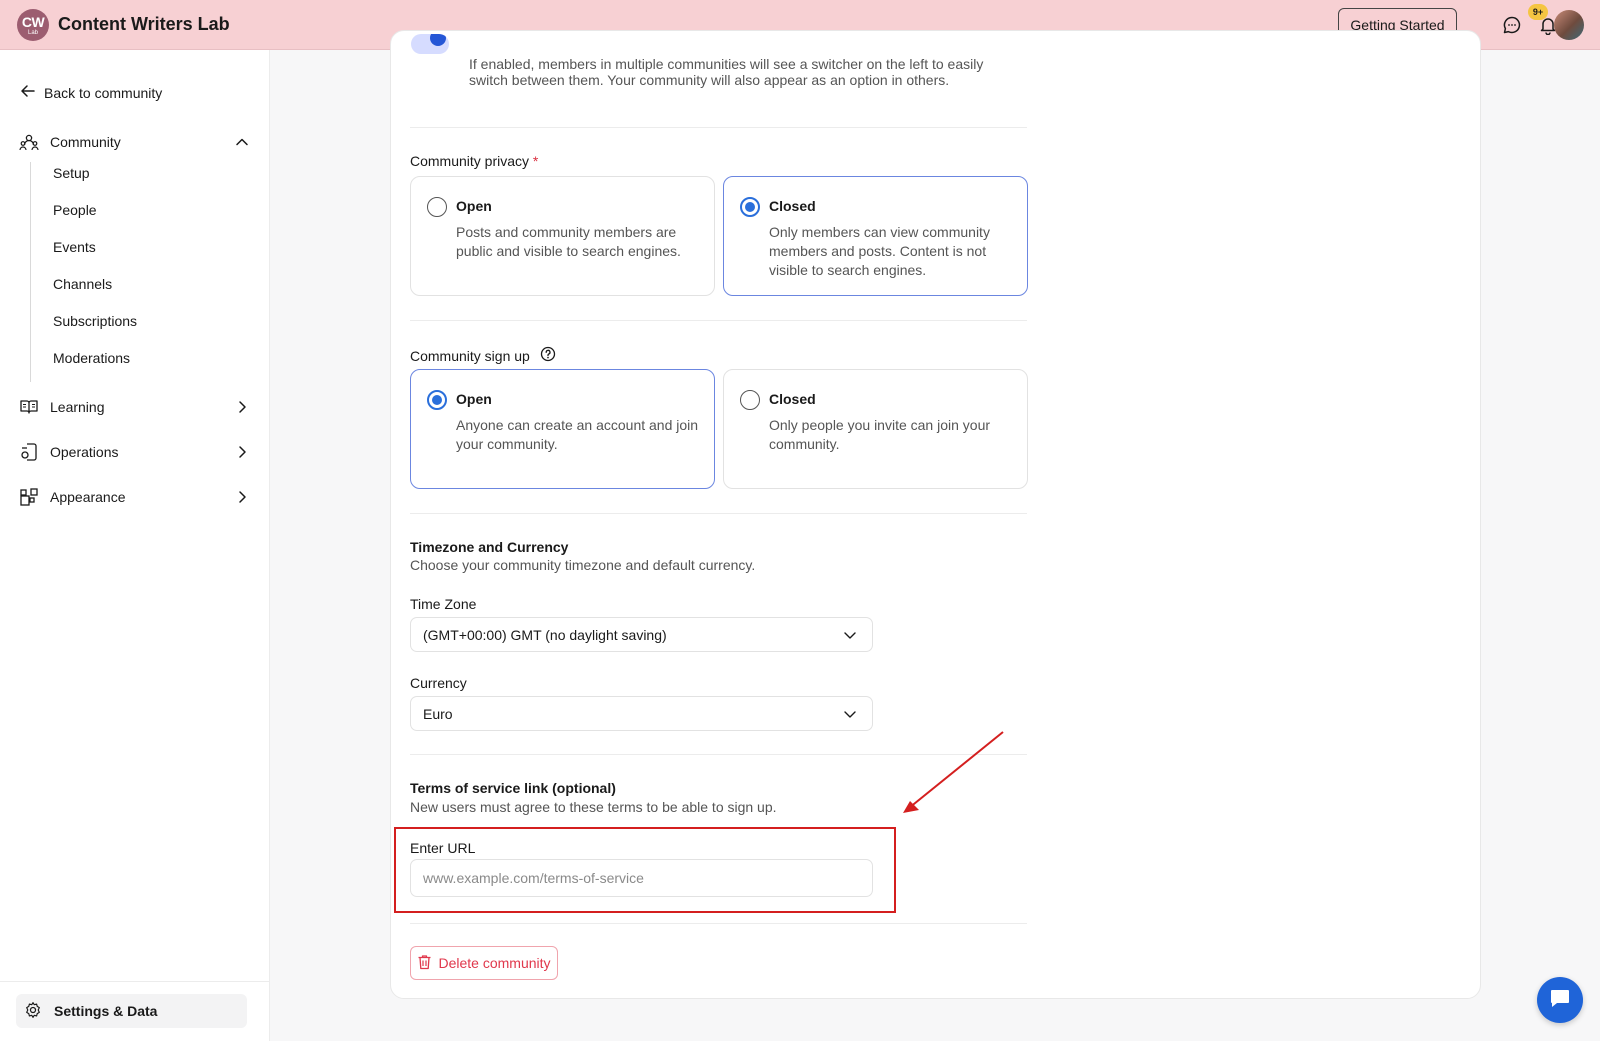  I want to click on support-chat-button, so click(1560, 1000).